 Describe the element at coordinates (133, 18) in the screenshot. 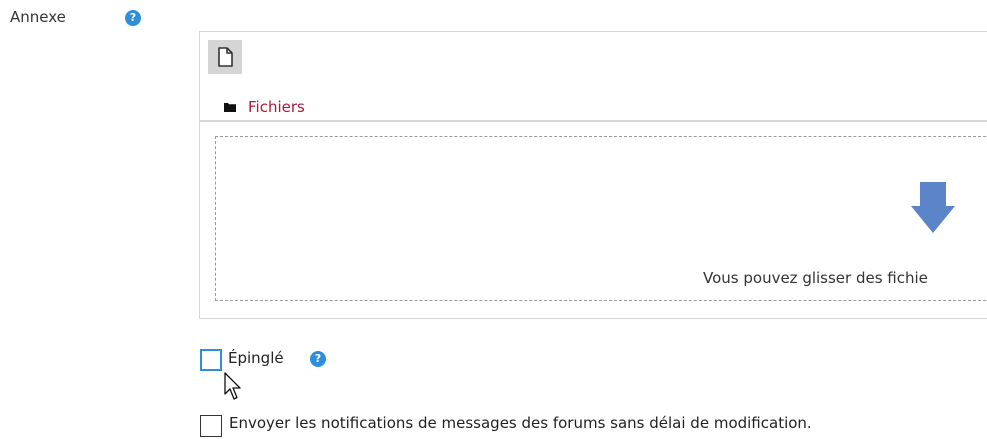

I see `annexe-help-icon: ?` at that location.